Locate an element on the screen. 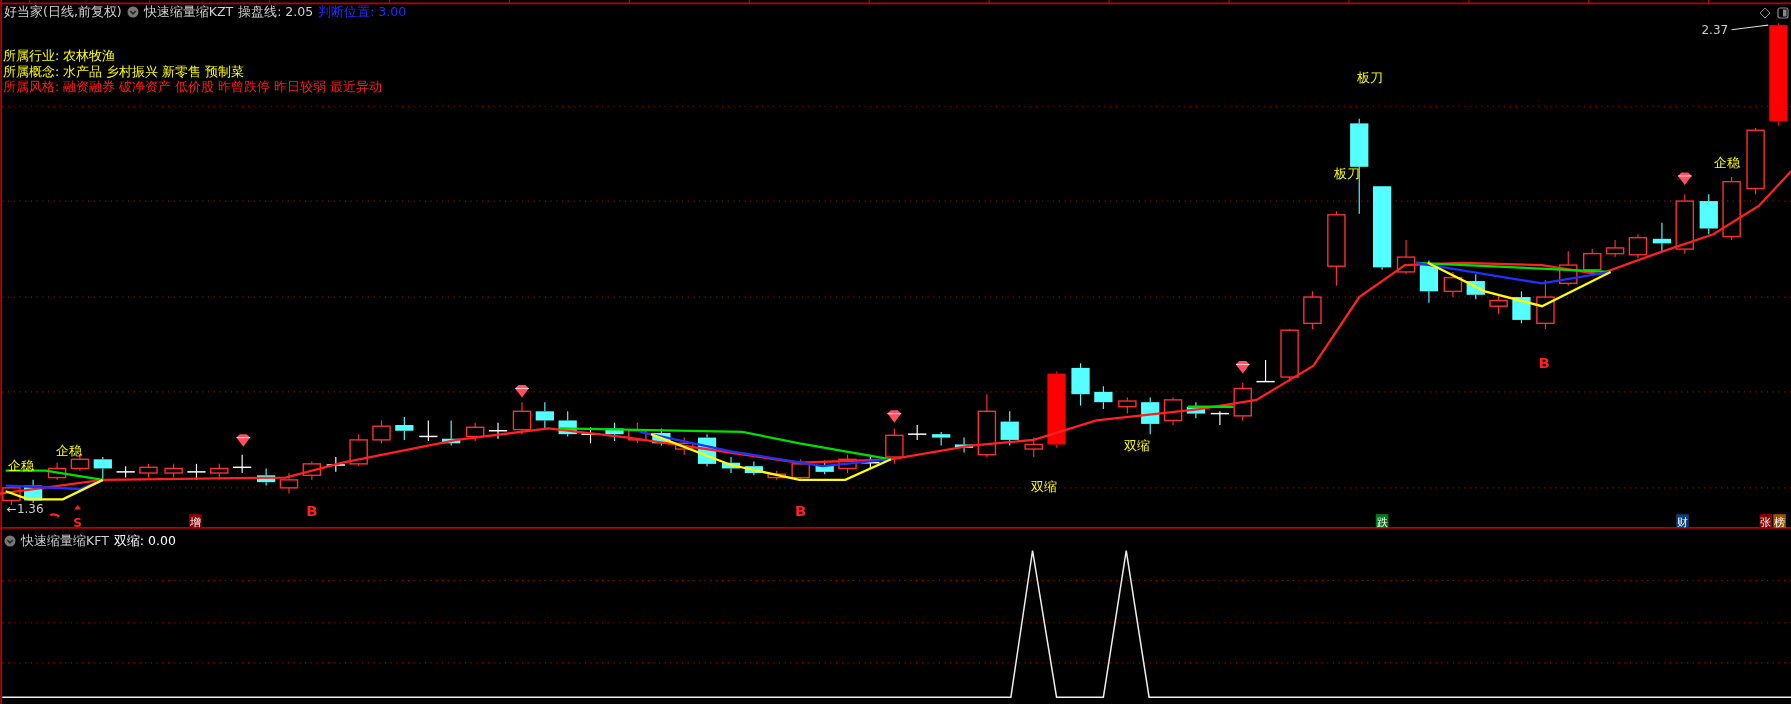 The height and width of the screenshot is (704, 1791). indicator-name: 快速缩量缩KZT is located at coordinates (188, 12).